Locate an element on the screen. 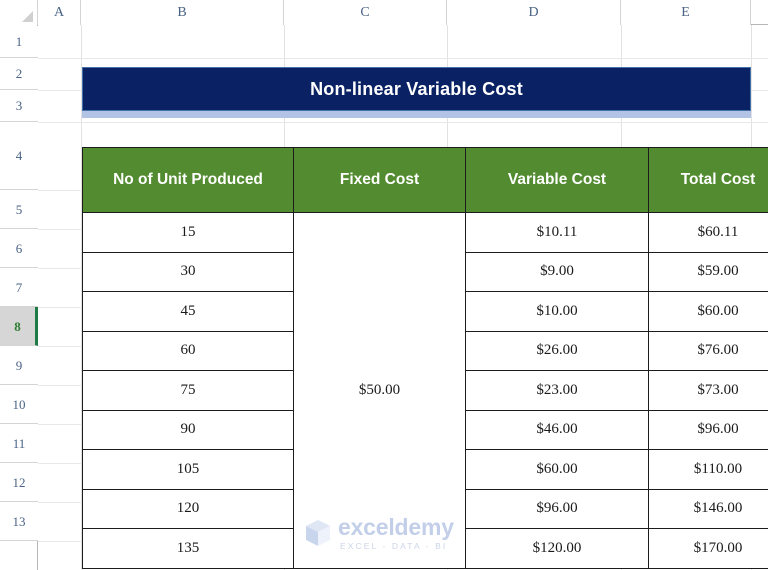 Image resolution: width=768 pixels, height=570 pixels. page-title: Non-linear Variable Cost is located at coordinates (416, 88).